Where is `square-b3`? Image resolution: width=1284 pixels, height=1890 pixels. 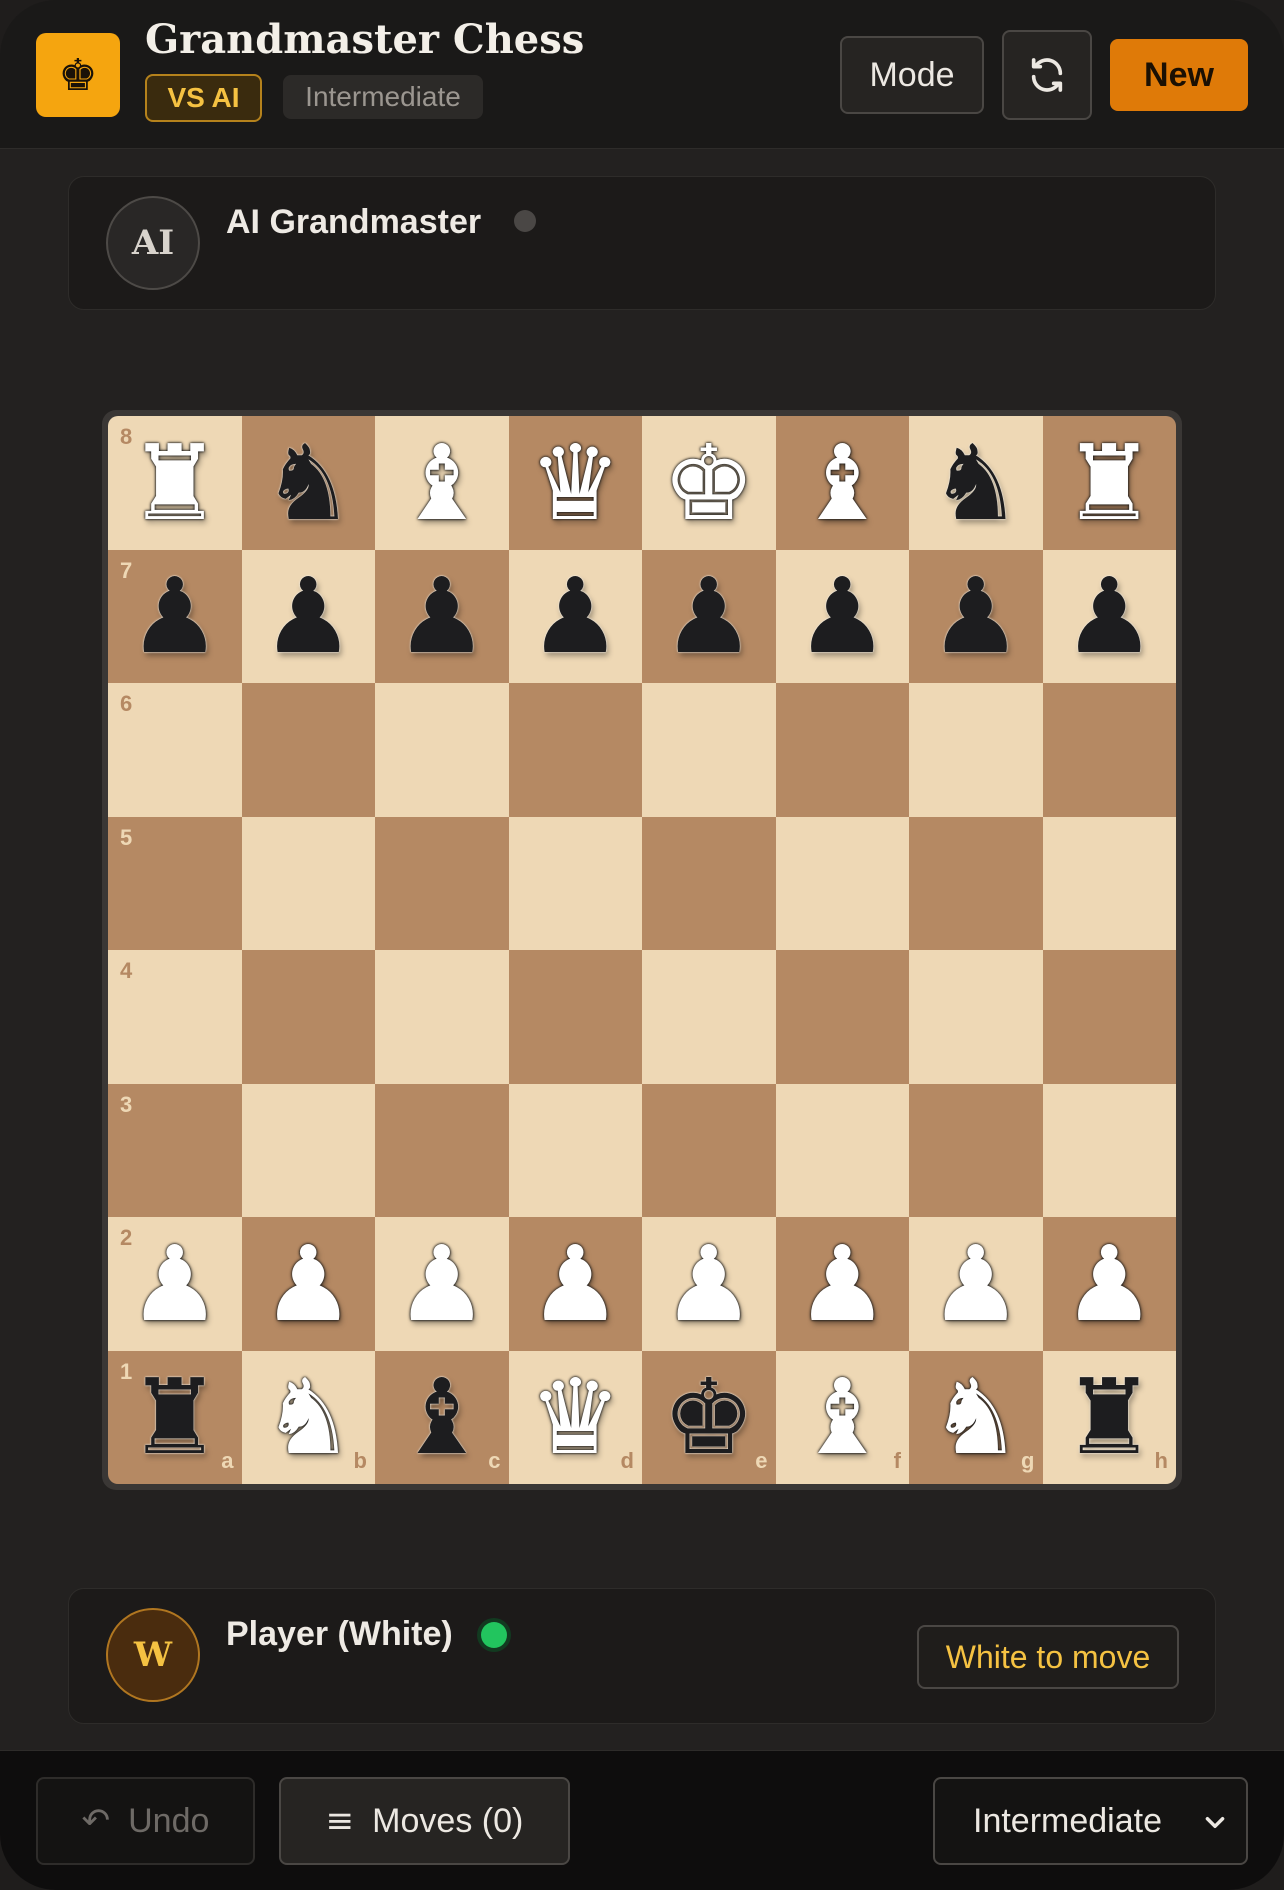 square-b3 is located at coordinates (308, 1150).